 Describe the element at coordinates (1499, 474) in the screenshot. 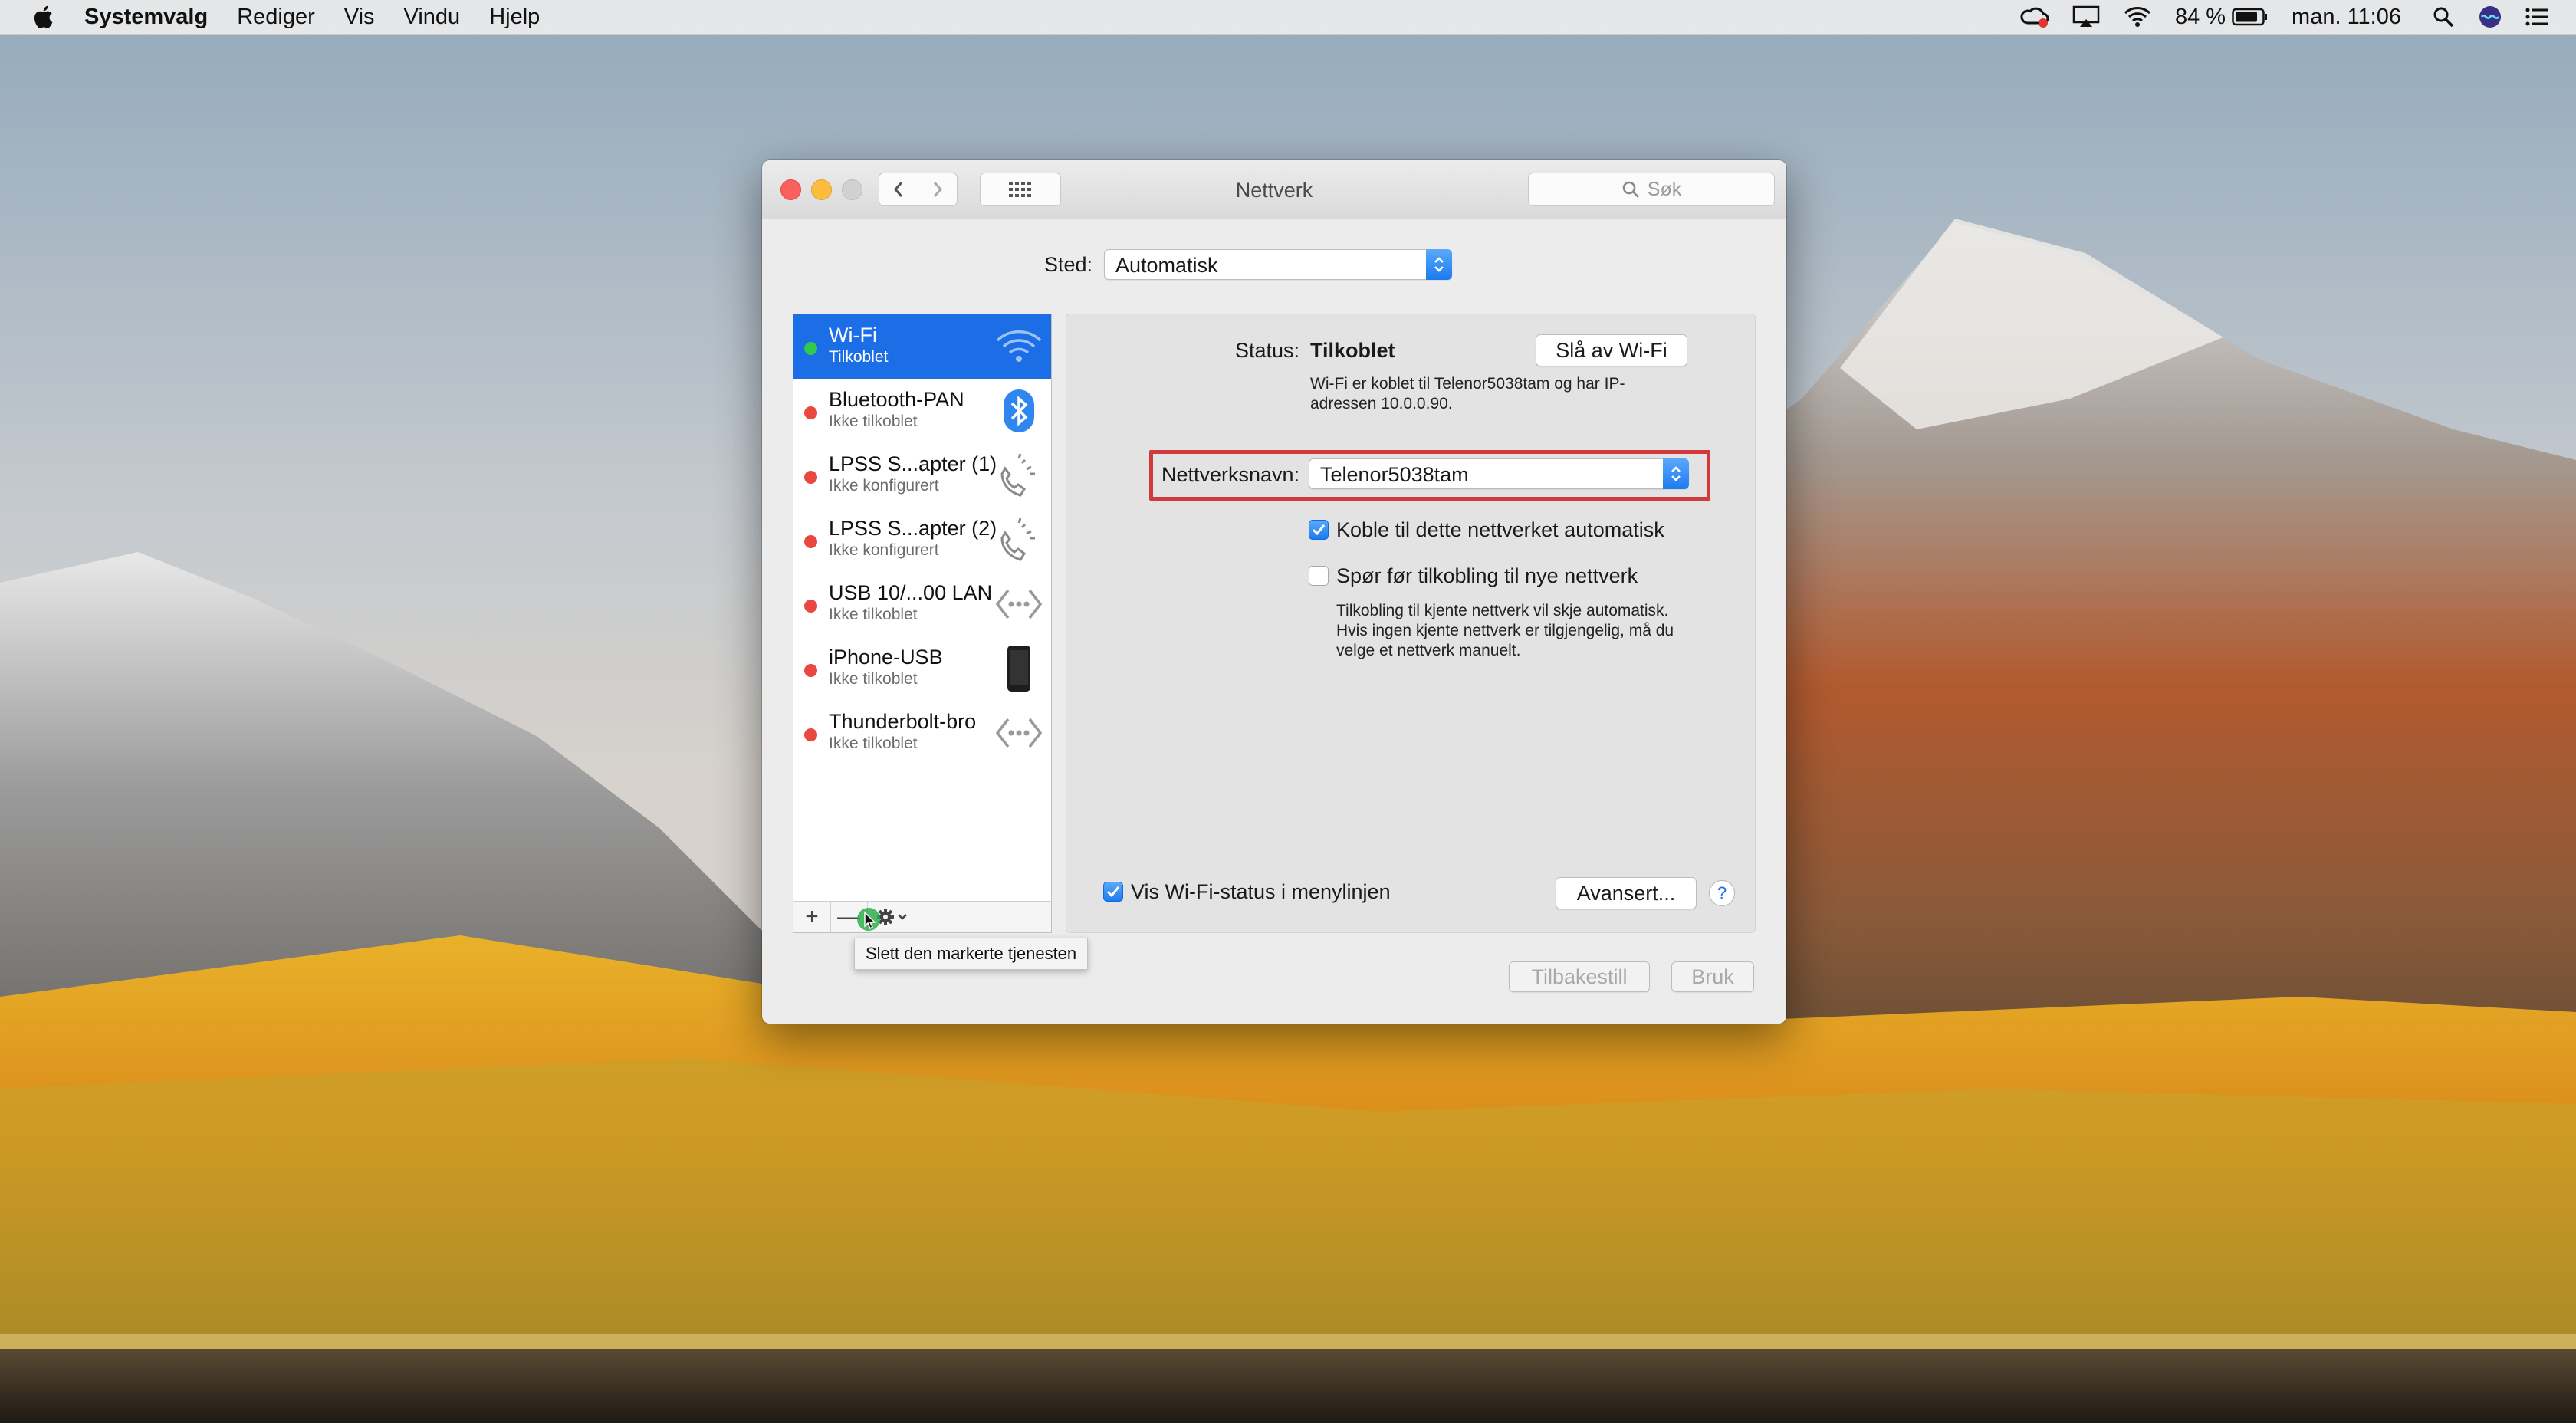

I see `network-name-popup: Telenor5038tam` at that location.